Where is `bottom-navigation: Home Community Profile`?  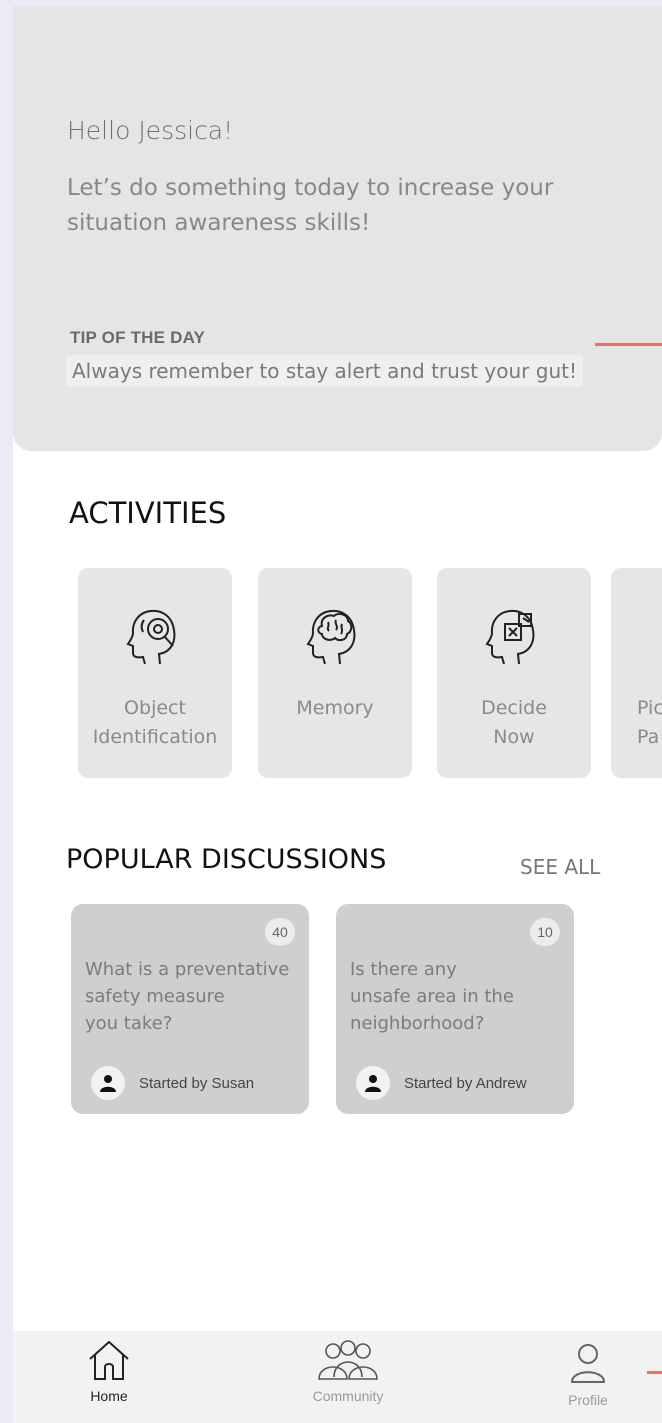
bottom-navigation: Home Community Profile is located at coordinates (337, 1377).